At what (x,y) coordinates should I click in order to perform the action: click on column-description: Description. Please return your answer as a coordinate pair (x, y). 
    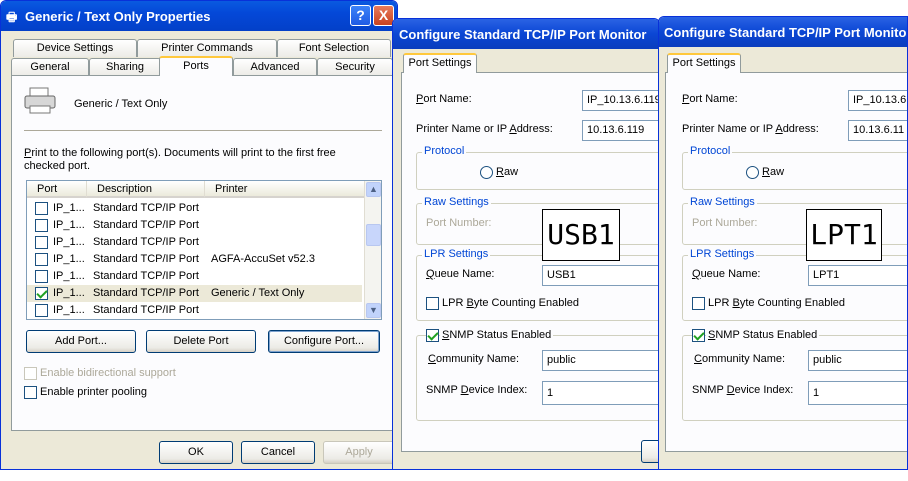
    Looking at the image, I should click on (146, 189).